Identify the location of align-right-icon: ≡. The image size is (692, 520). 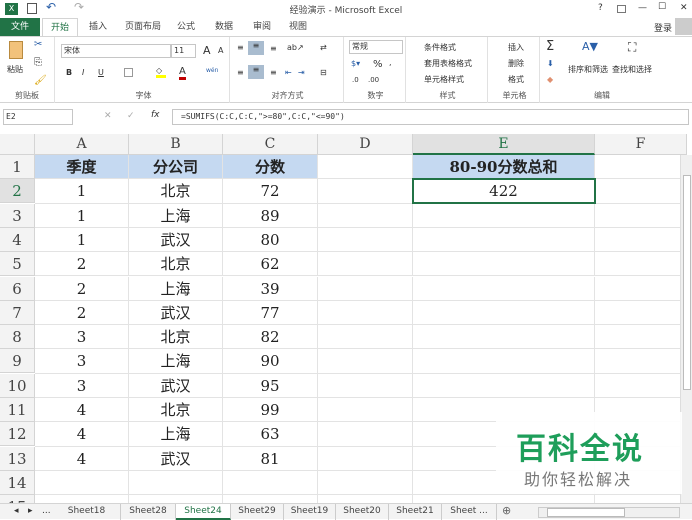
(273, 72).